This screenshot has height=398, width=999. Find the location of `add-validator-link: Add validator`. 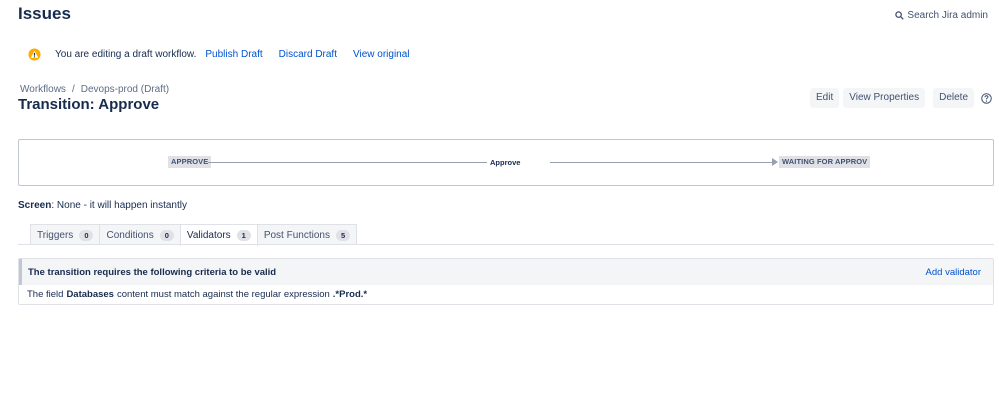

add-validator-link: Add validator is located at coordinates (953, 272).